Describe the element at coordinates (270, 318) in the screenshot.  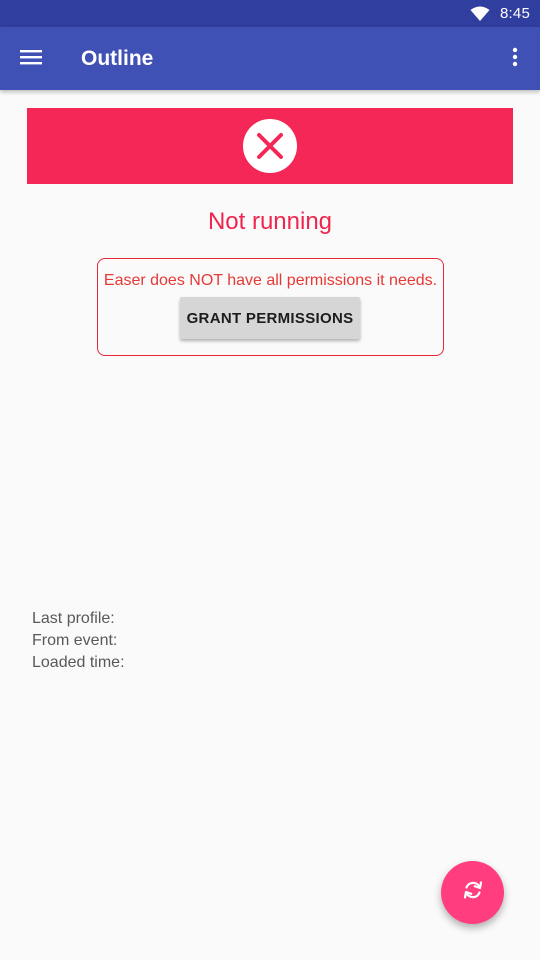
I see `grant-permissions-button: GRANT PERMISSIONS` at that location.